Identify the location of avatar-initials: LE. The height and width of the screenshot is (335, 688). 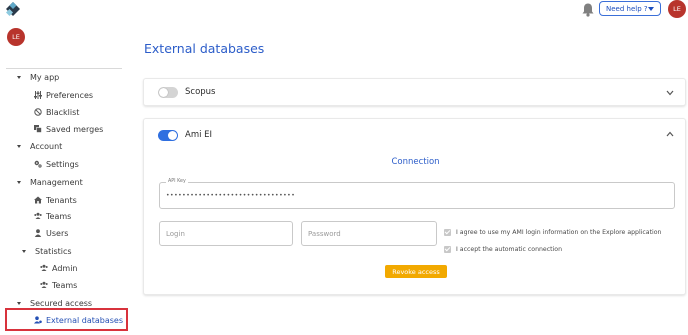
(677, 9).